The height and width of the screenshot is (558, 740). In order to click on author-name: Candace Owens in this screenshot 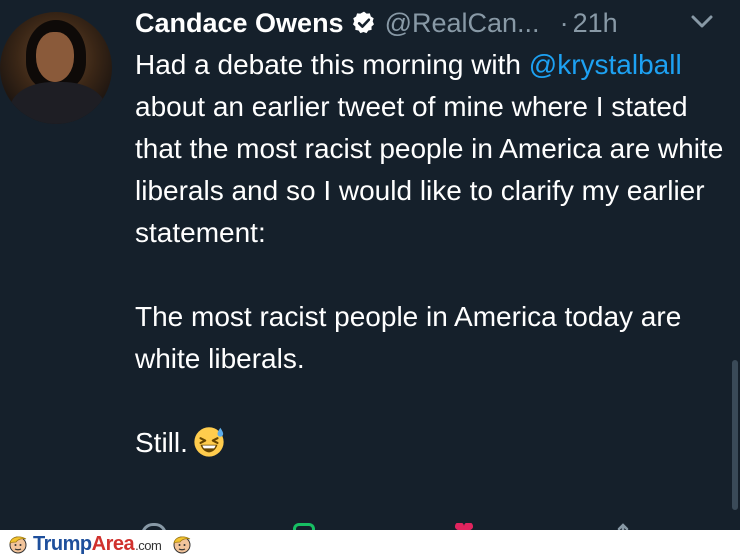, I will do `click(239, 23)`.